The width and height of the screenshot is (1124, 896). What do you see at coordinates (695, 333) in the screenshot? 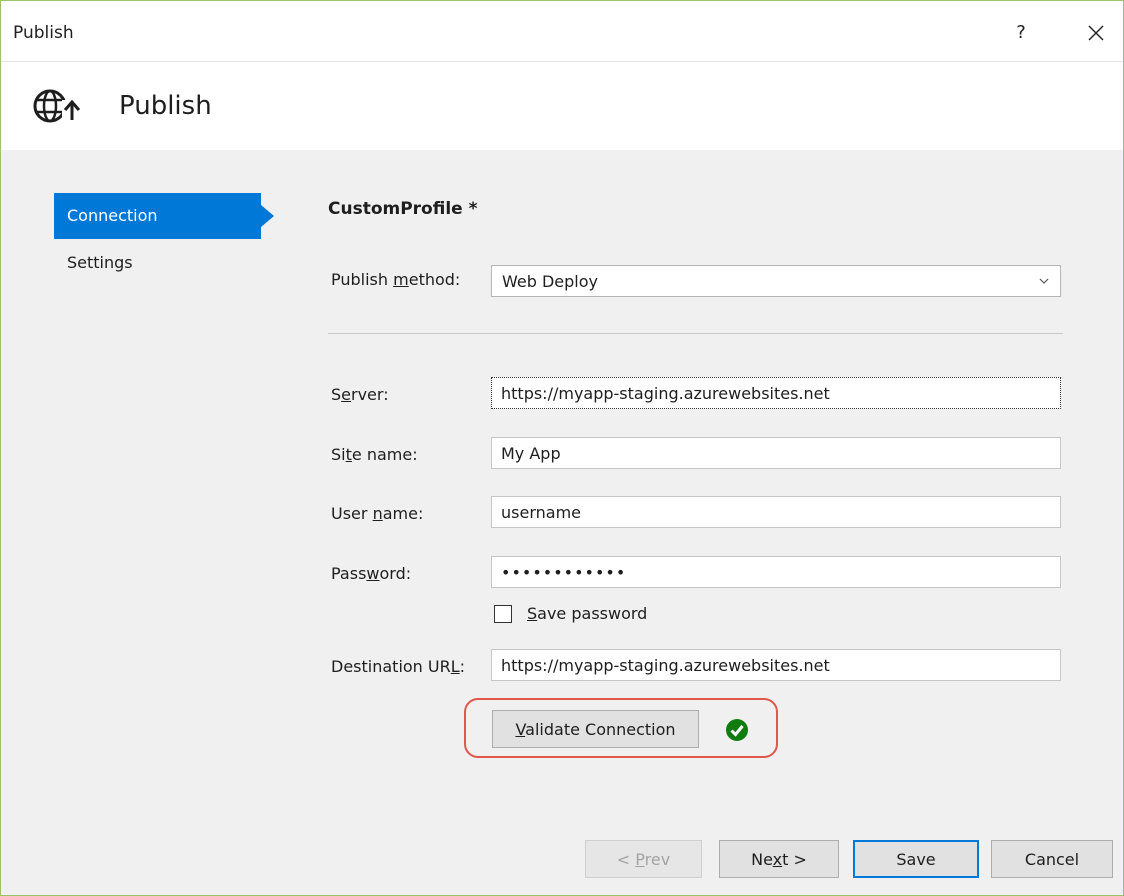
I see `section-divider` at bounding box center [695, 333].